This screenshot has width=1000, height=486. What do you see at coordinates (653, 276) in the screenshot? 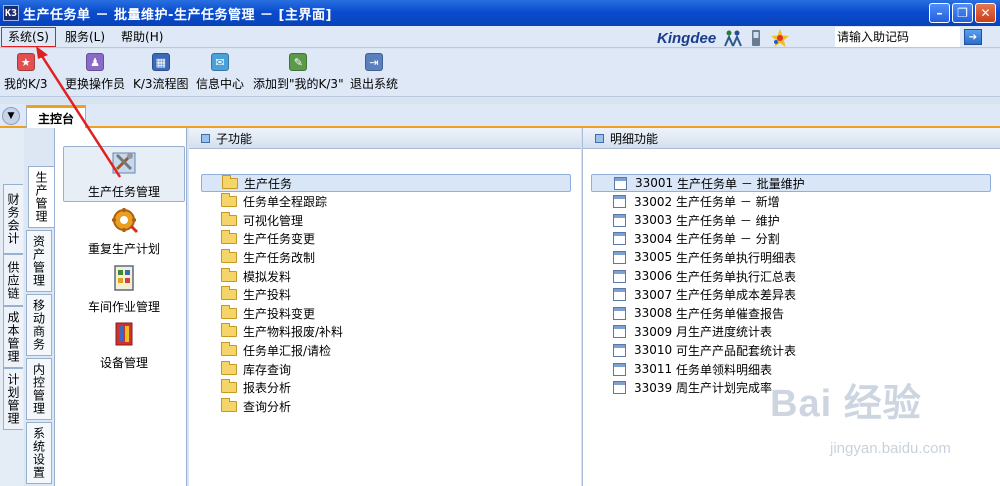
I see `function-code: 33006` at bounding box center [653, 276].